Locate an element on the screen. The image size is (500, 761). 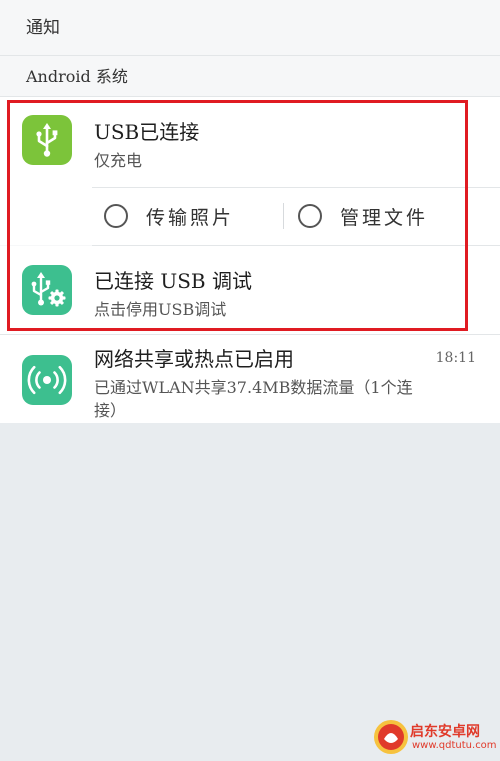
usb-connected-title: USB已连接 is located at coordinates (147, 132).